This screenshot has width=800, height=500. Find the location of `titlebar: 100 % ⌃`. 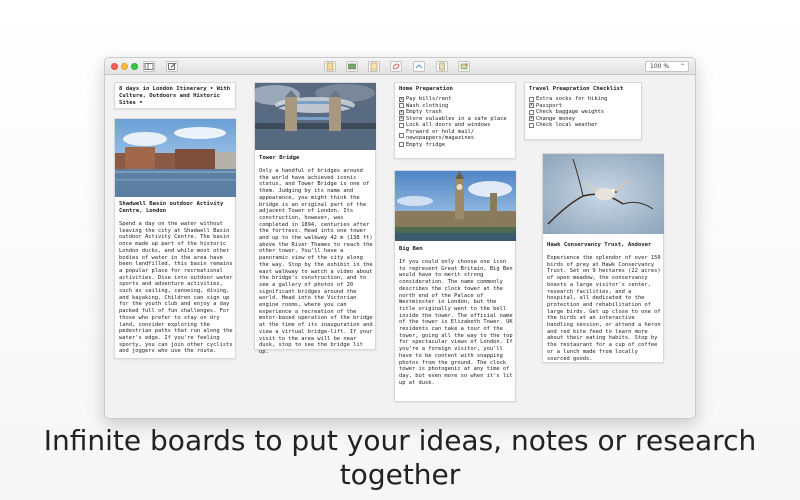

titlebar: 100 % ⌃ is located at coordinates (400, 66).